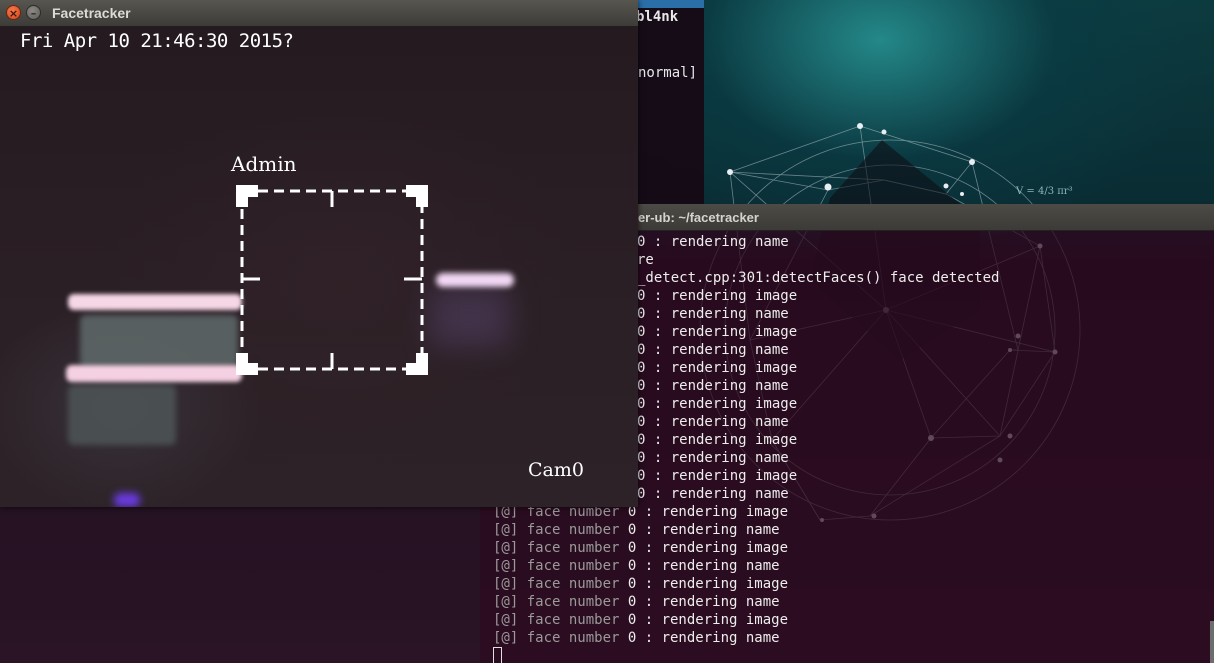 This screenshot has height=663, width=1214. What do you see at coordinates (264, 164) in the screenshot?
I see `face-name-label: Admin` at bounding box center [264, 164].